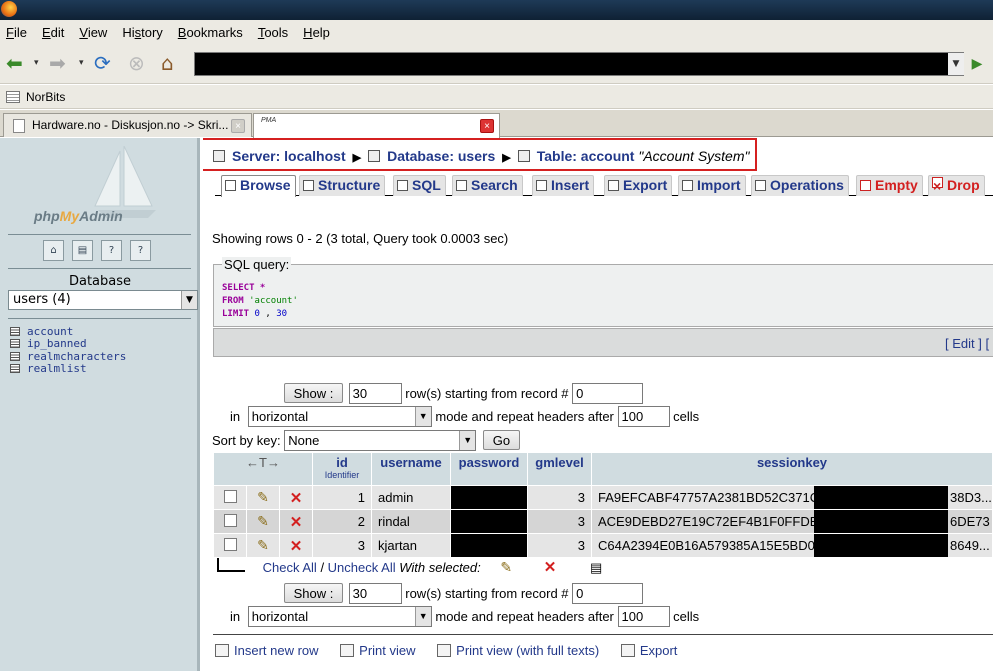 The width and height of the screenshot is (993, 671). Describe the element at coordinates (258, 186) in the screenshot. I see `tab-browse: Browse` at that location.